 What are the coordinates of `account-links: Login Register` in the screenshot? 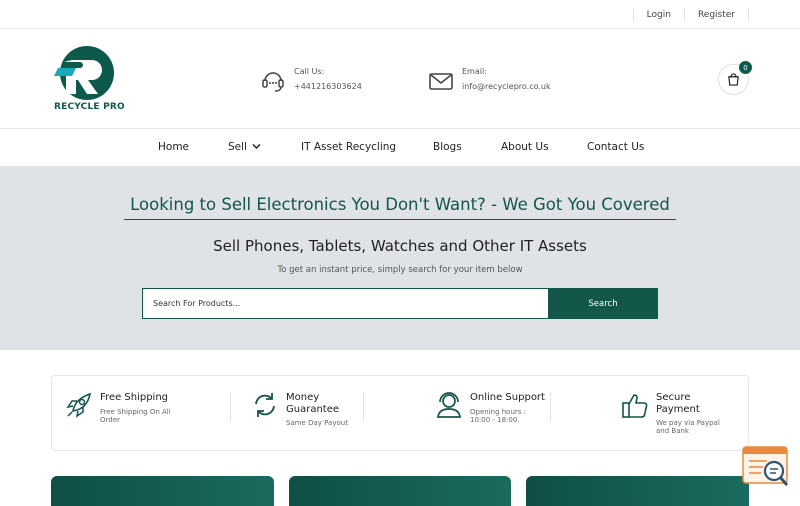 It's located at (690, 14).